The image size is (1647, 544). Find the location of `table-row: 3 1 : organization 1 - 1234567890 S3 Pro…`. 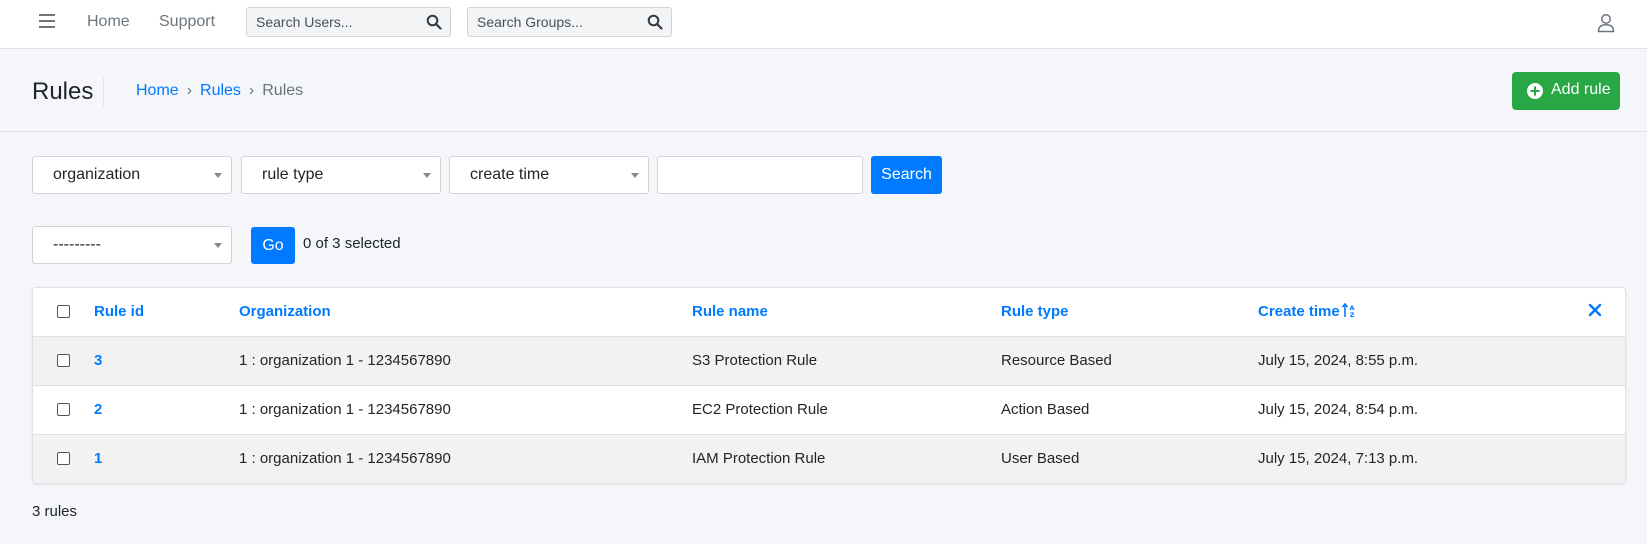

table-row: 3 1 : organization 1 - 1234567890 S3 Pro… is located at coordinates (829, 361).